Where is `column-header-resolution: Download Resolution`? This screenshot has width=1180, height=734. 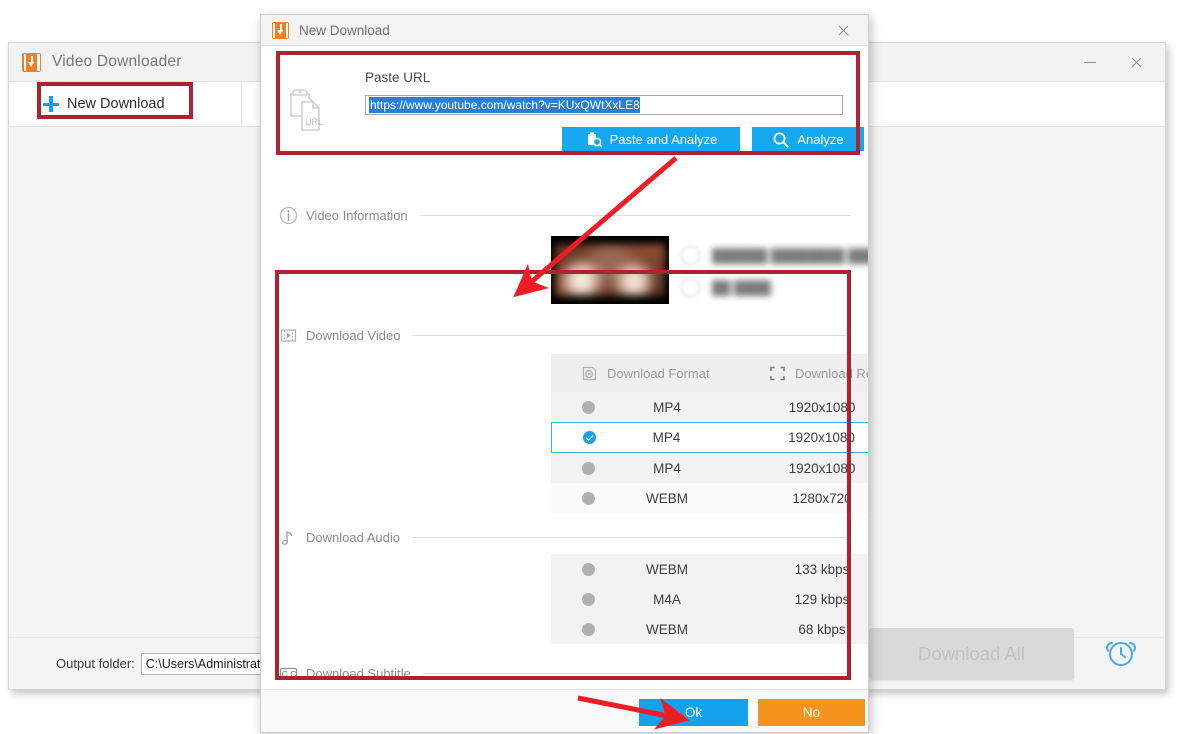 column-header-resolution: Download Resolution is located at coordinates (818, 373).